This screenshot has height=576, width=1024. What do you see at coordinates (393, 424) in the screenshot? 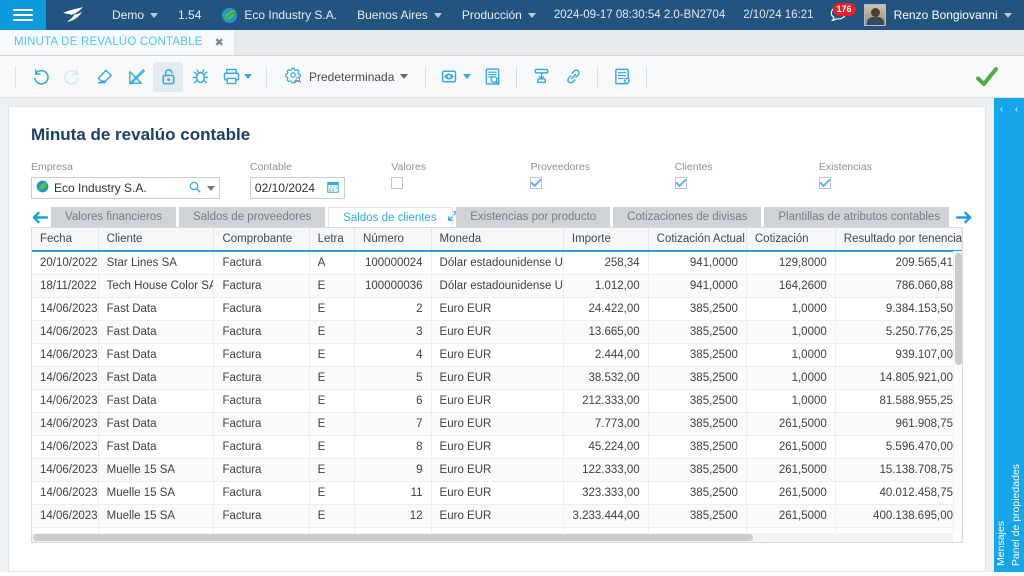
I see `table-cell: 7` at bounding box center [393, 424].